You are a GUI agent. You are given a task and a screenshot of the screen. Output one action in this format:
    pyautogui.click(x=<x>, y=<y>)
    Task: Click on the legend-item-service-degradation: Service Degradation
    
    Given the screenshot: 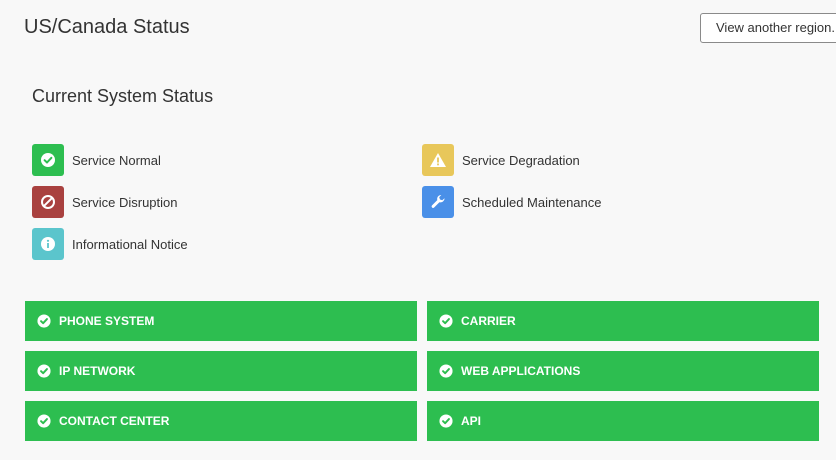 What is the action you would take?
    pyautogui.click(x=501, y=160)
    